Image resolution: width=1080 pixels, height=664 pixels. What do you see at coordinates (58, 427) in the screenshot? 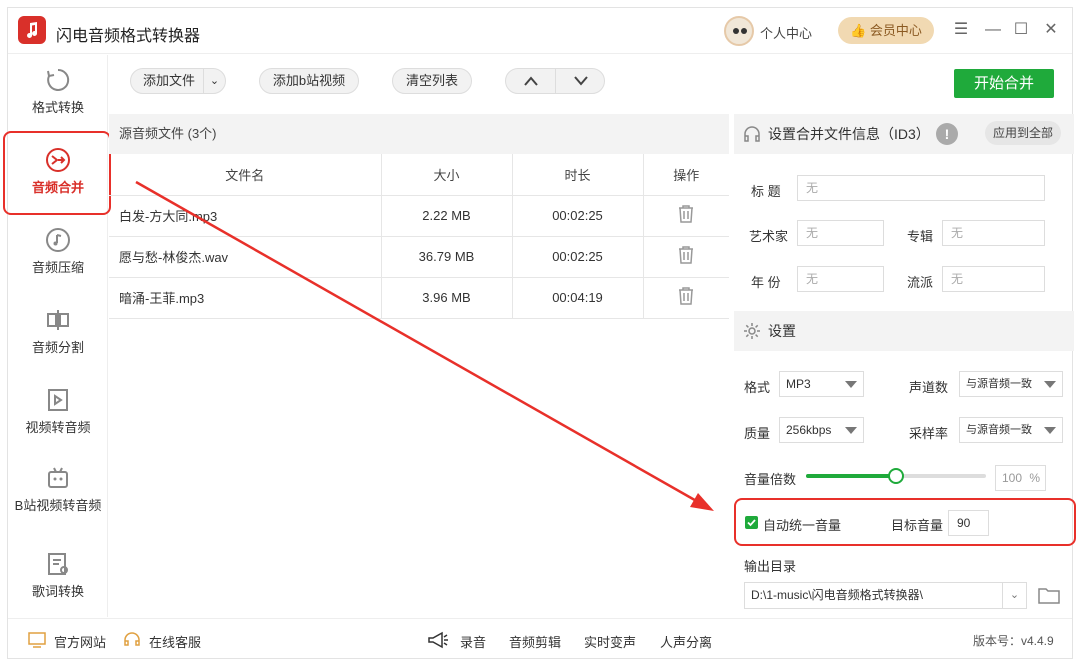
I see `sidebar-item-label: 视频转音频` at bounding box center [58, 427].